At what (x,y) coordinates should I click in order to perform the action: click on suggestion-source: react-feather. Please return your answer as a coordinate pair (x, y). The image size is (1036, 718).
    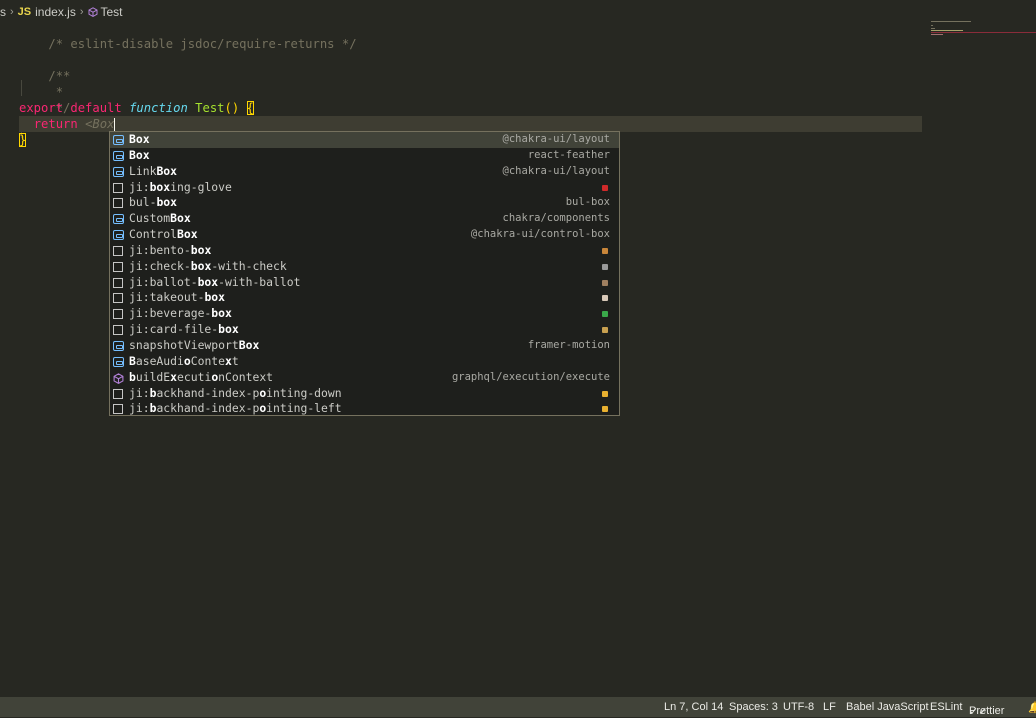
    Looking at the image, I should click on (568, 154).